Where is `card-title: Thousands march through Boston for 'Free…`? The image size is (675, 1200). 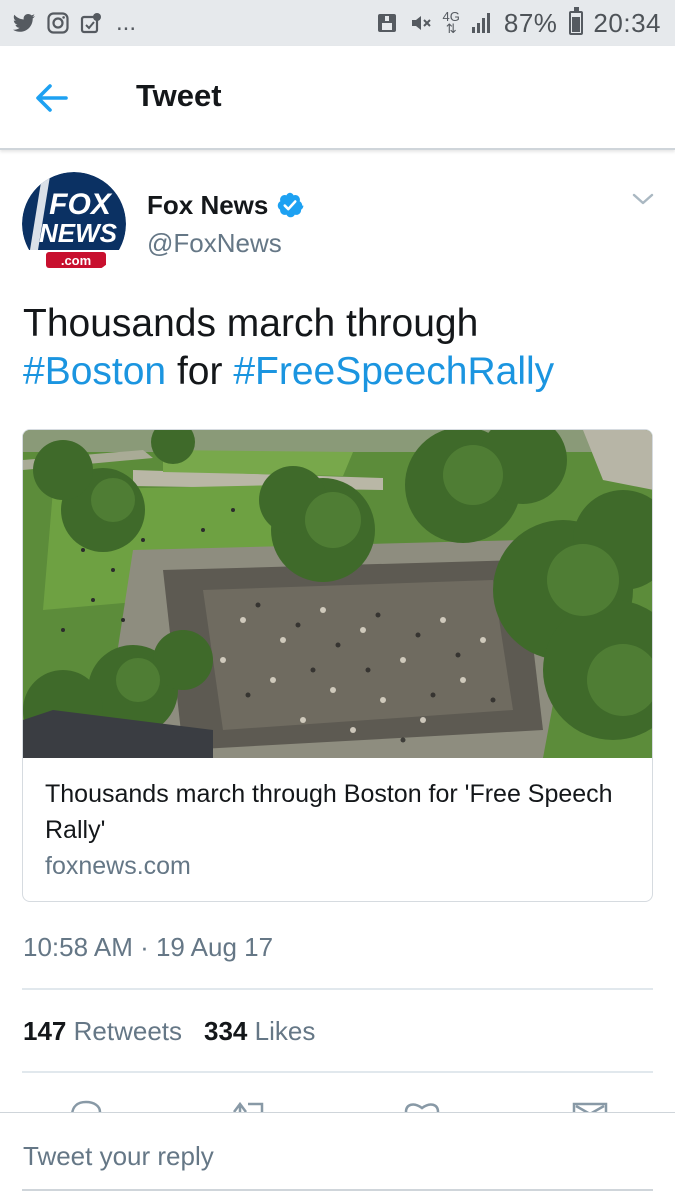
card-title: Thousands march through Boston for 'Free… is located at coordinates (329, 812).